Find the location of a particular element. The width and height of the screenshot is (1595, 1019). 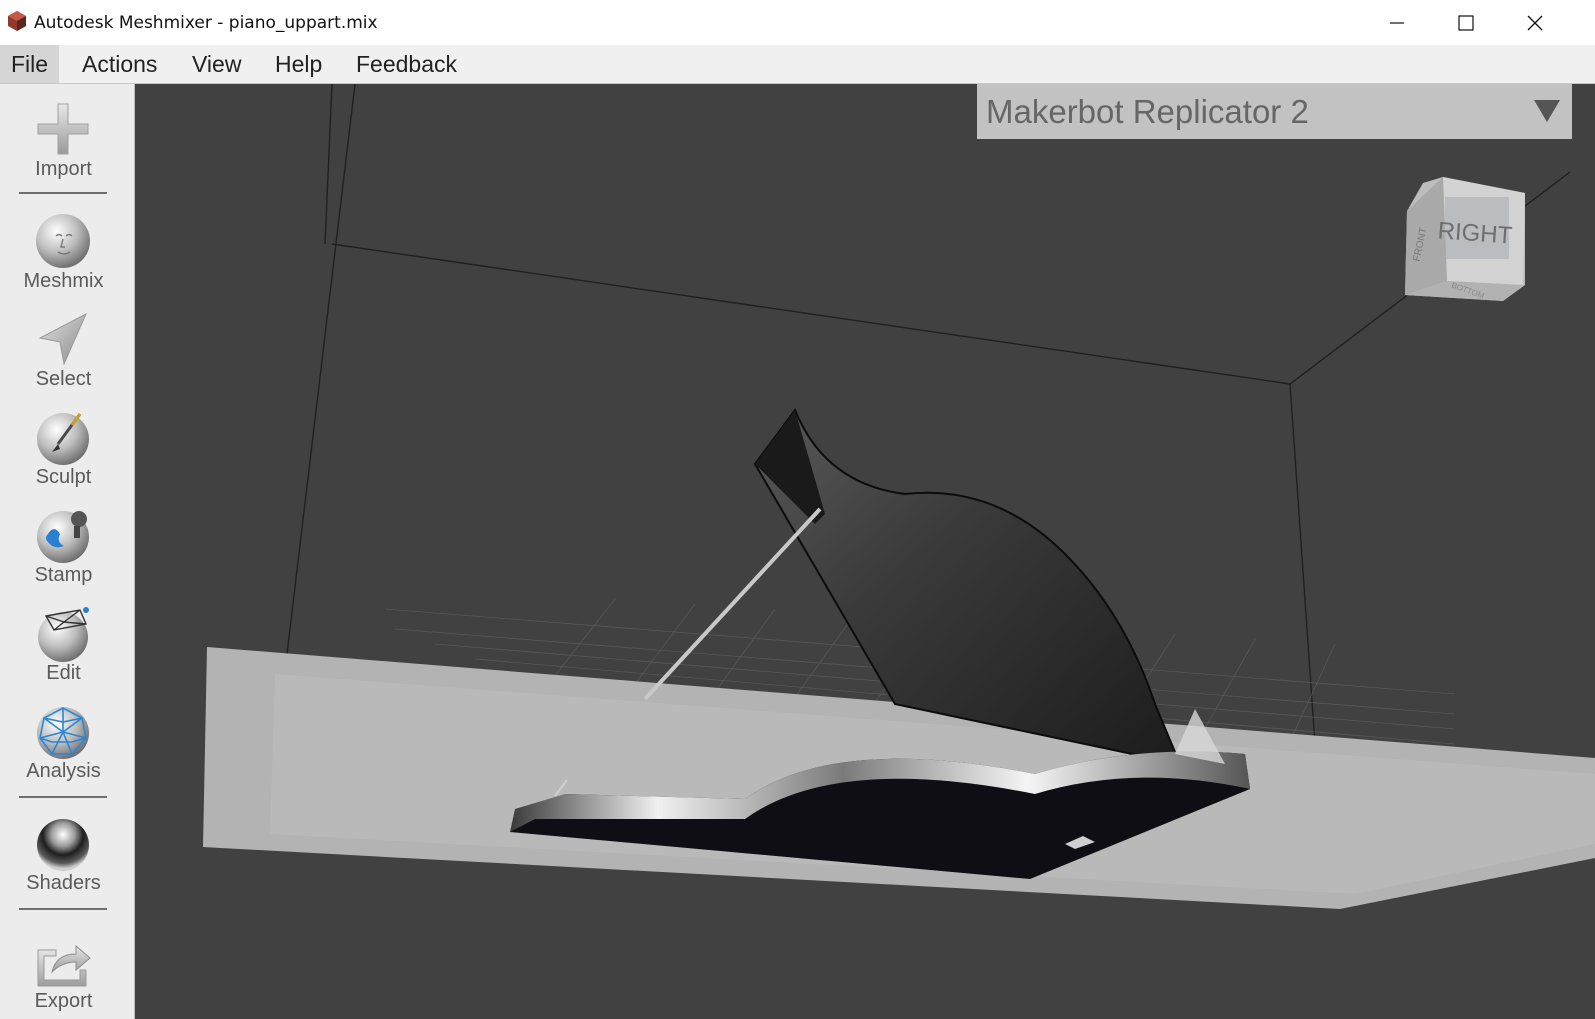

wire-edit-sphere-icon is located at coordinates (63, 634).